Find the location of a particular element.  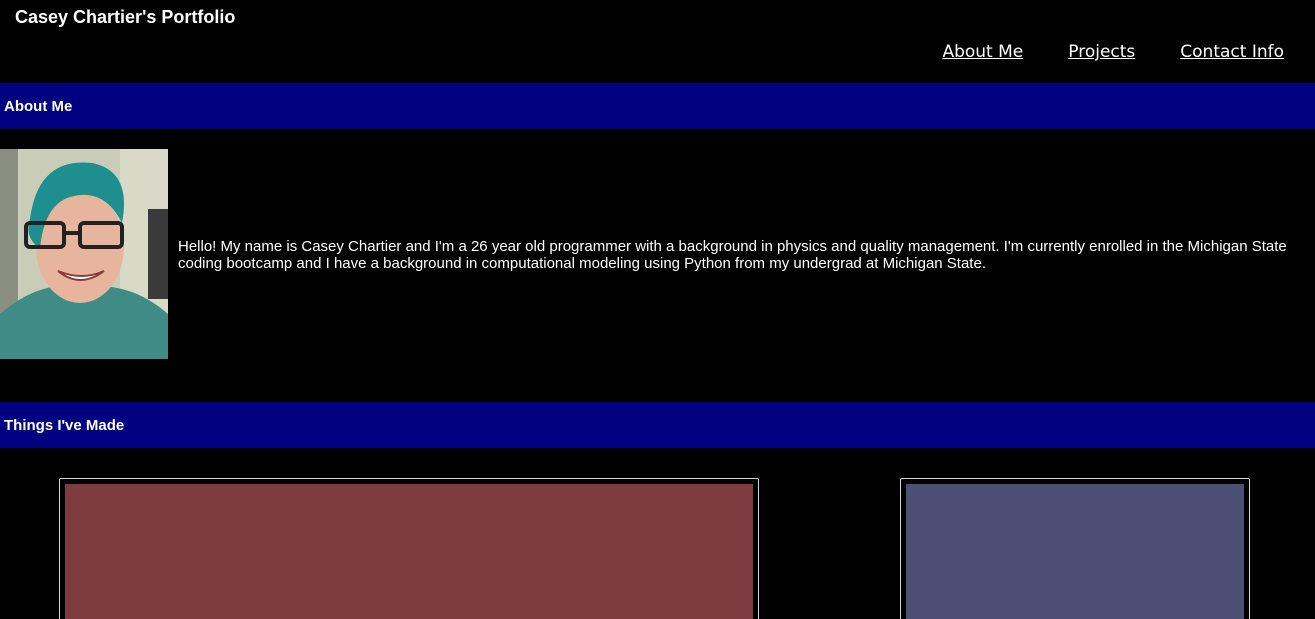

nav-link-contact-info: Contact Info is located at coordinates (1232, 52).